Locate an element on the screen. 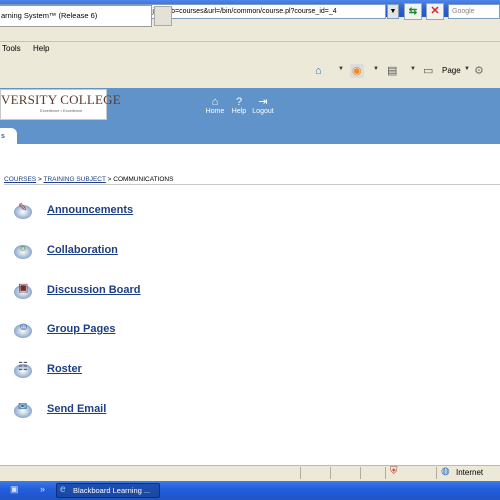 The image size is (500, 500). quick-launch-arrow-icon: » is located at coordinates (42, 489).